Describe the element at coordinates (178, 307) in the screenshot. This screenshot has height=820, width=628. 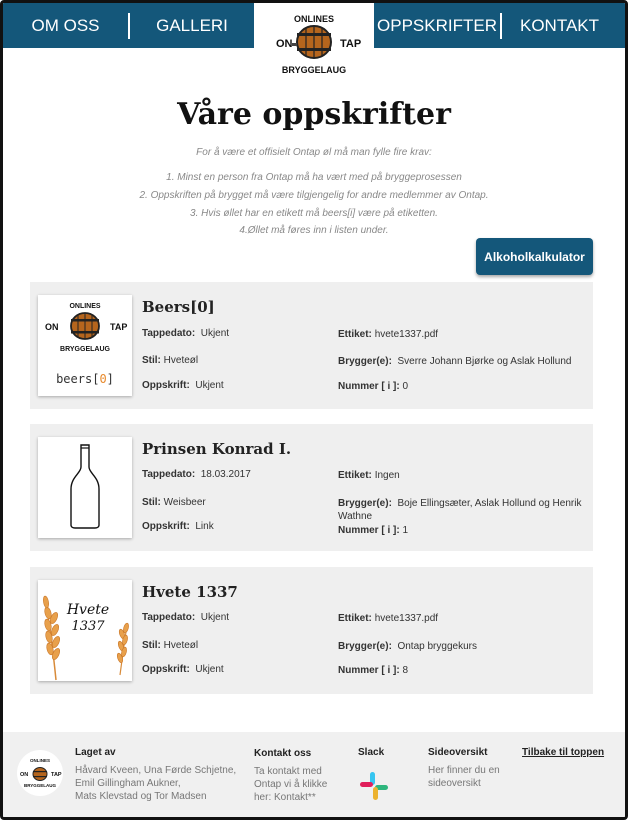
I see `beer-name: Beers[0]` at that location.